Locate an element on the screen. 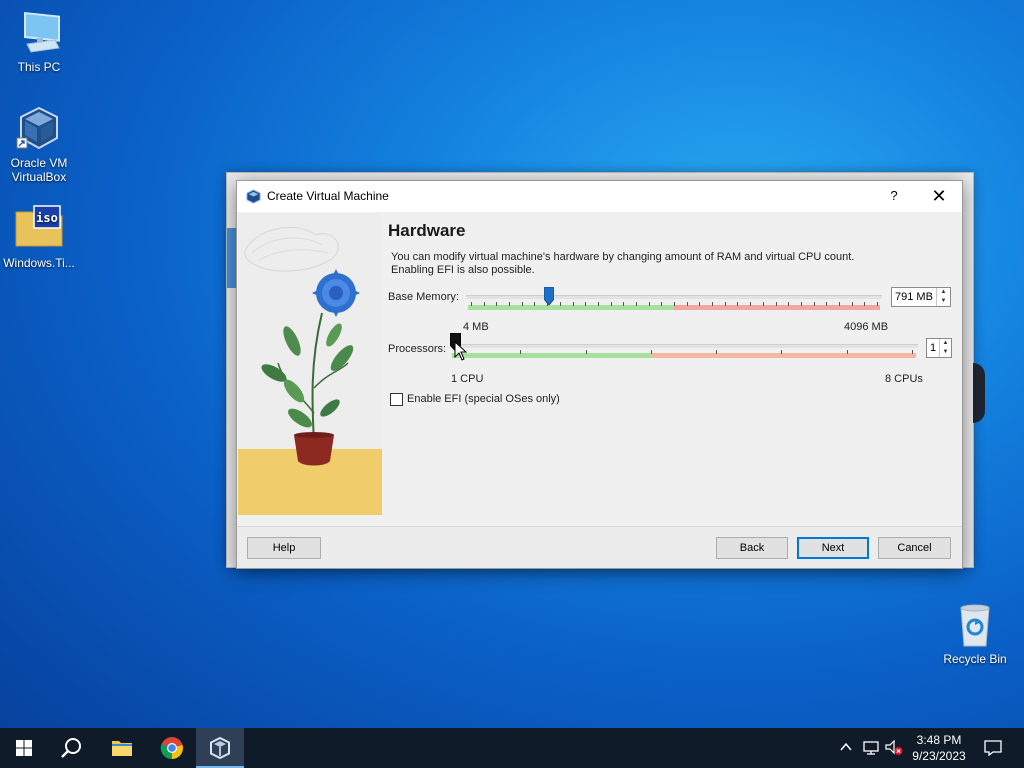  network-tray-button is located at coordinates (871, 748).